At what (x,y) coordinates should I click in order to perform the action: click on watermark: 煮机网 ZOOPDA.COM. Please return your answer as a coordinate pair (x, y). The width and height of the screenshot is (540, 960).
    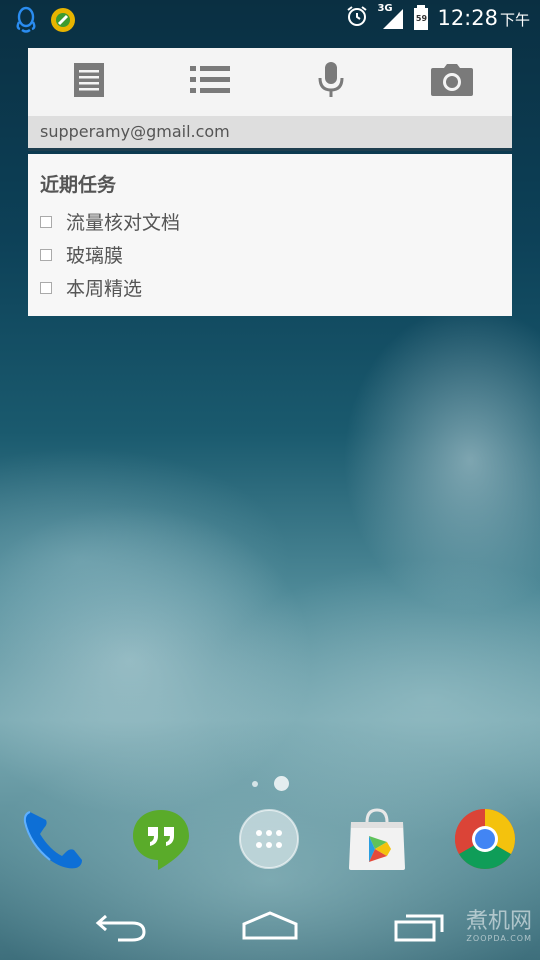
    Looking at the image, I should click on (498, 926).